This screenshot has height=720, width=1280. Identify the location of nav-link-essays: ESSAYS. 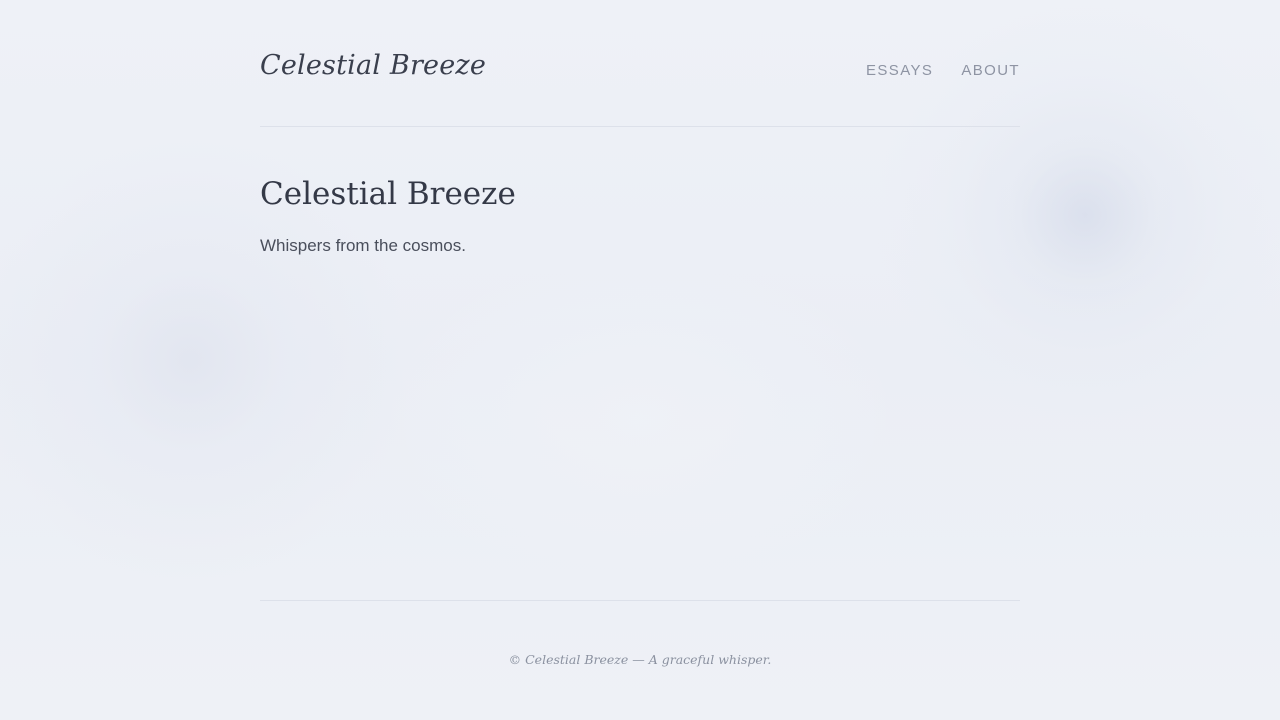
(899, 70).